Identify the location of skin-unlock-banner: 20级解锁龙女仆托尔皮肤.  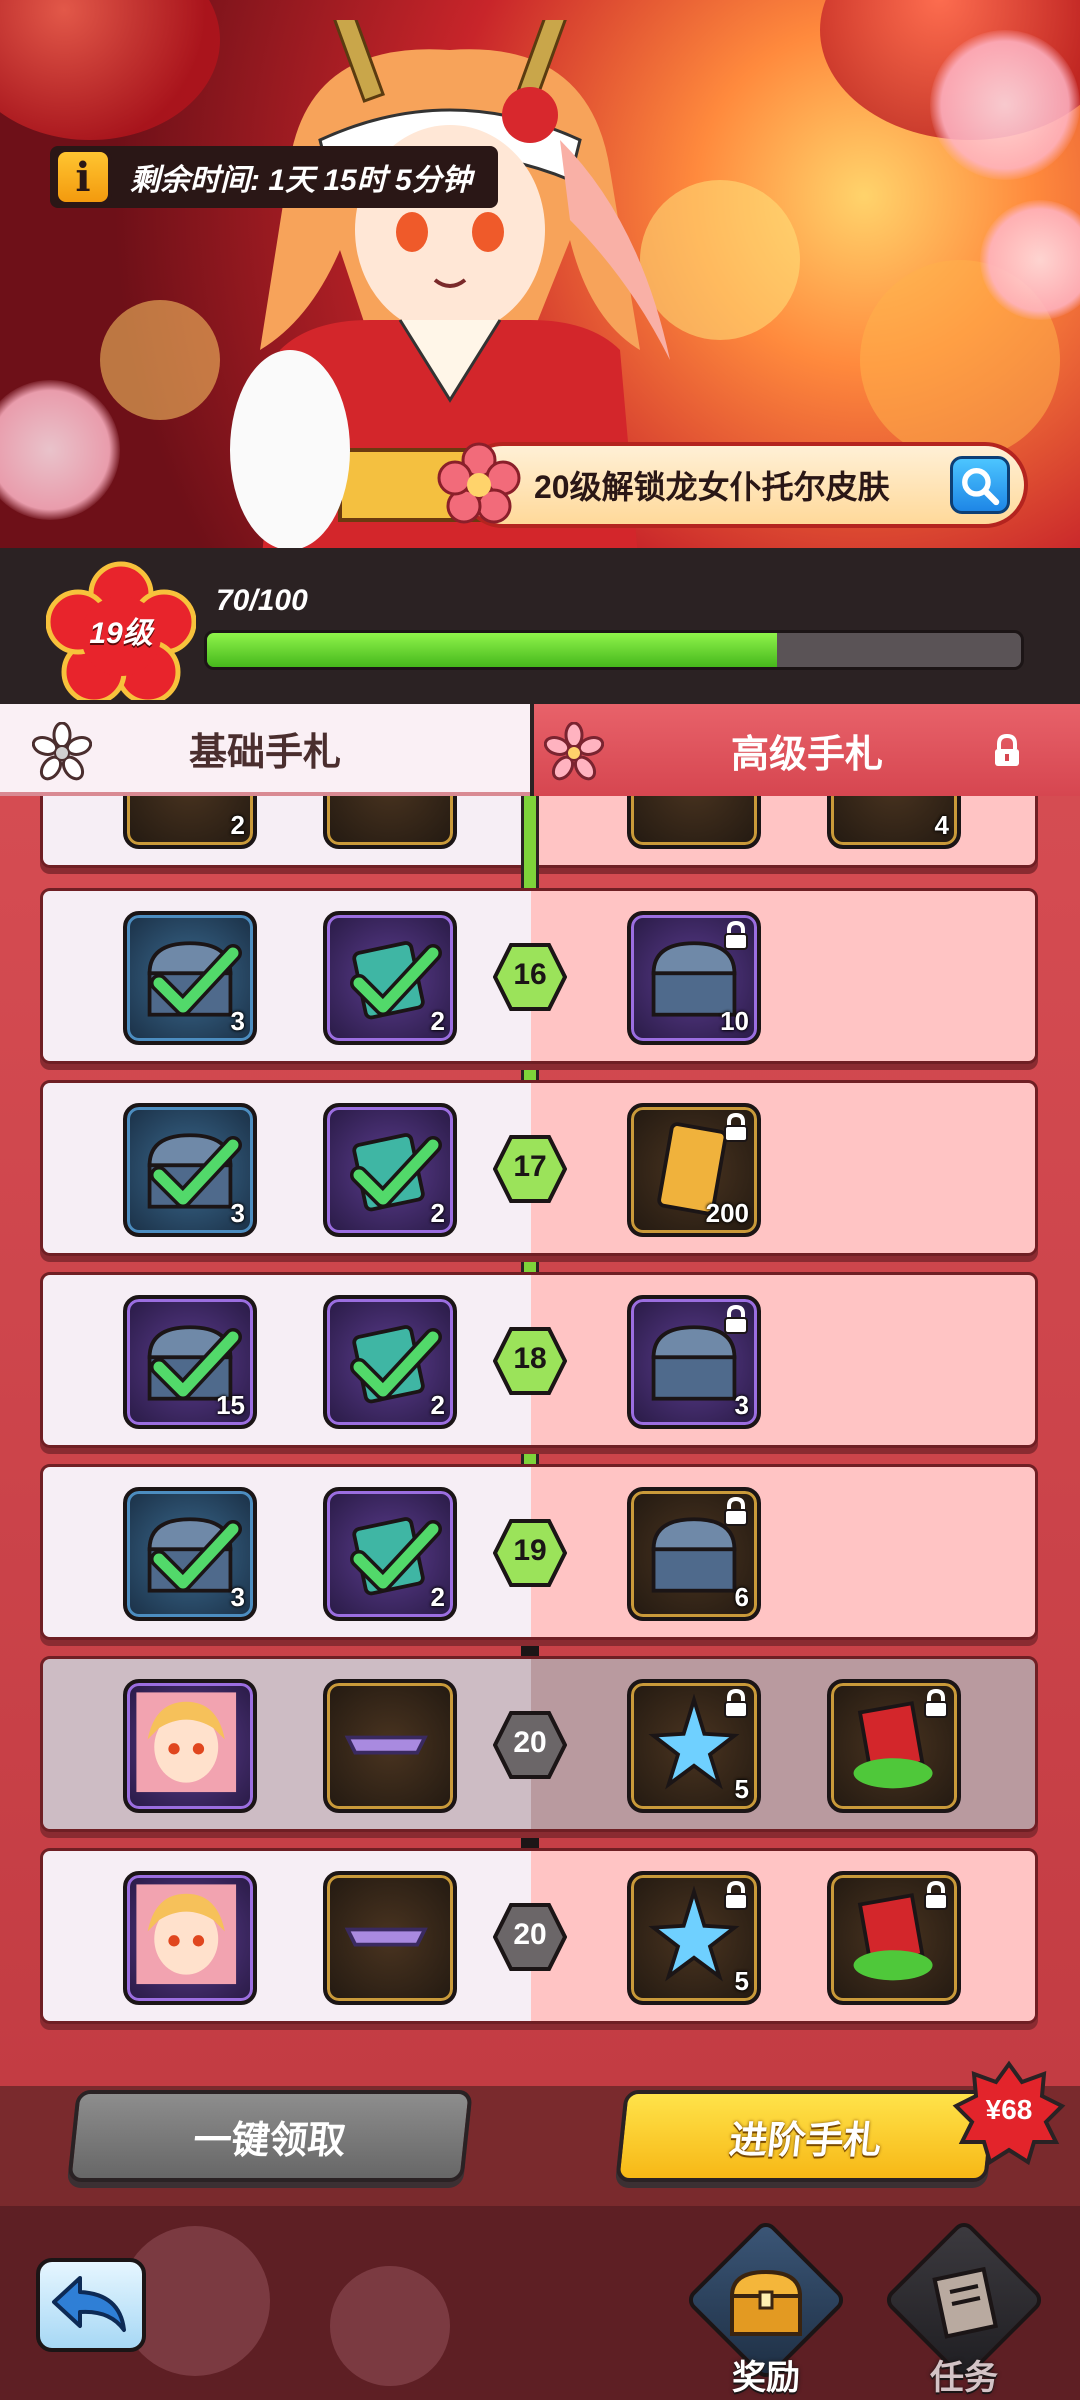
(732, 485).